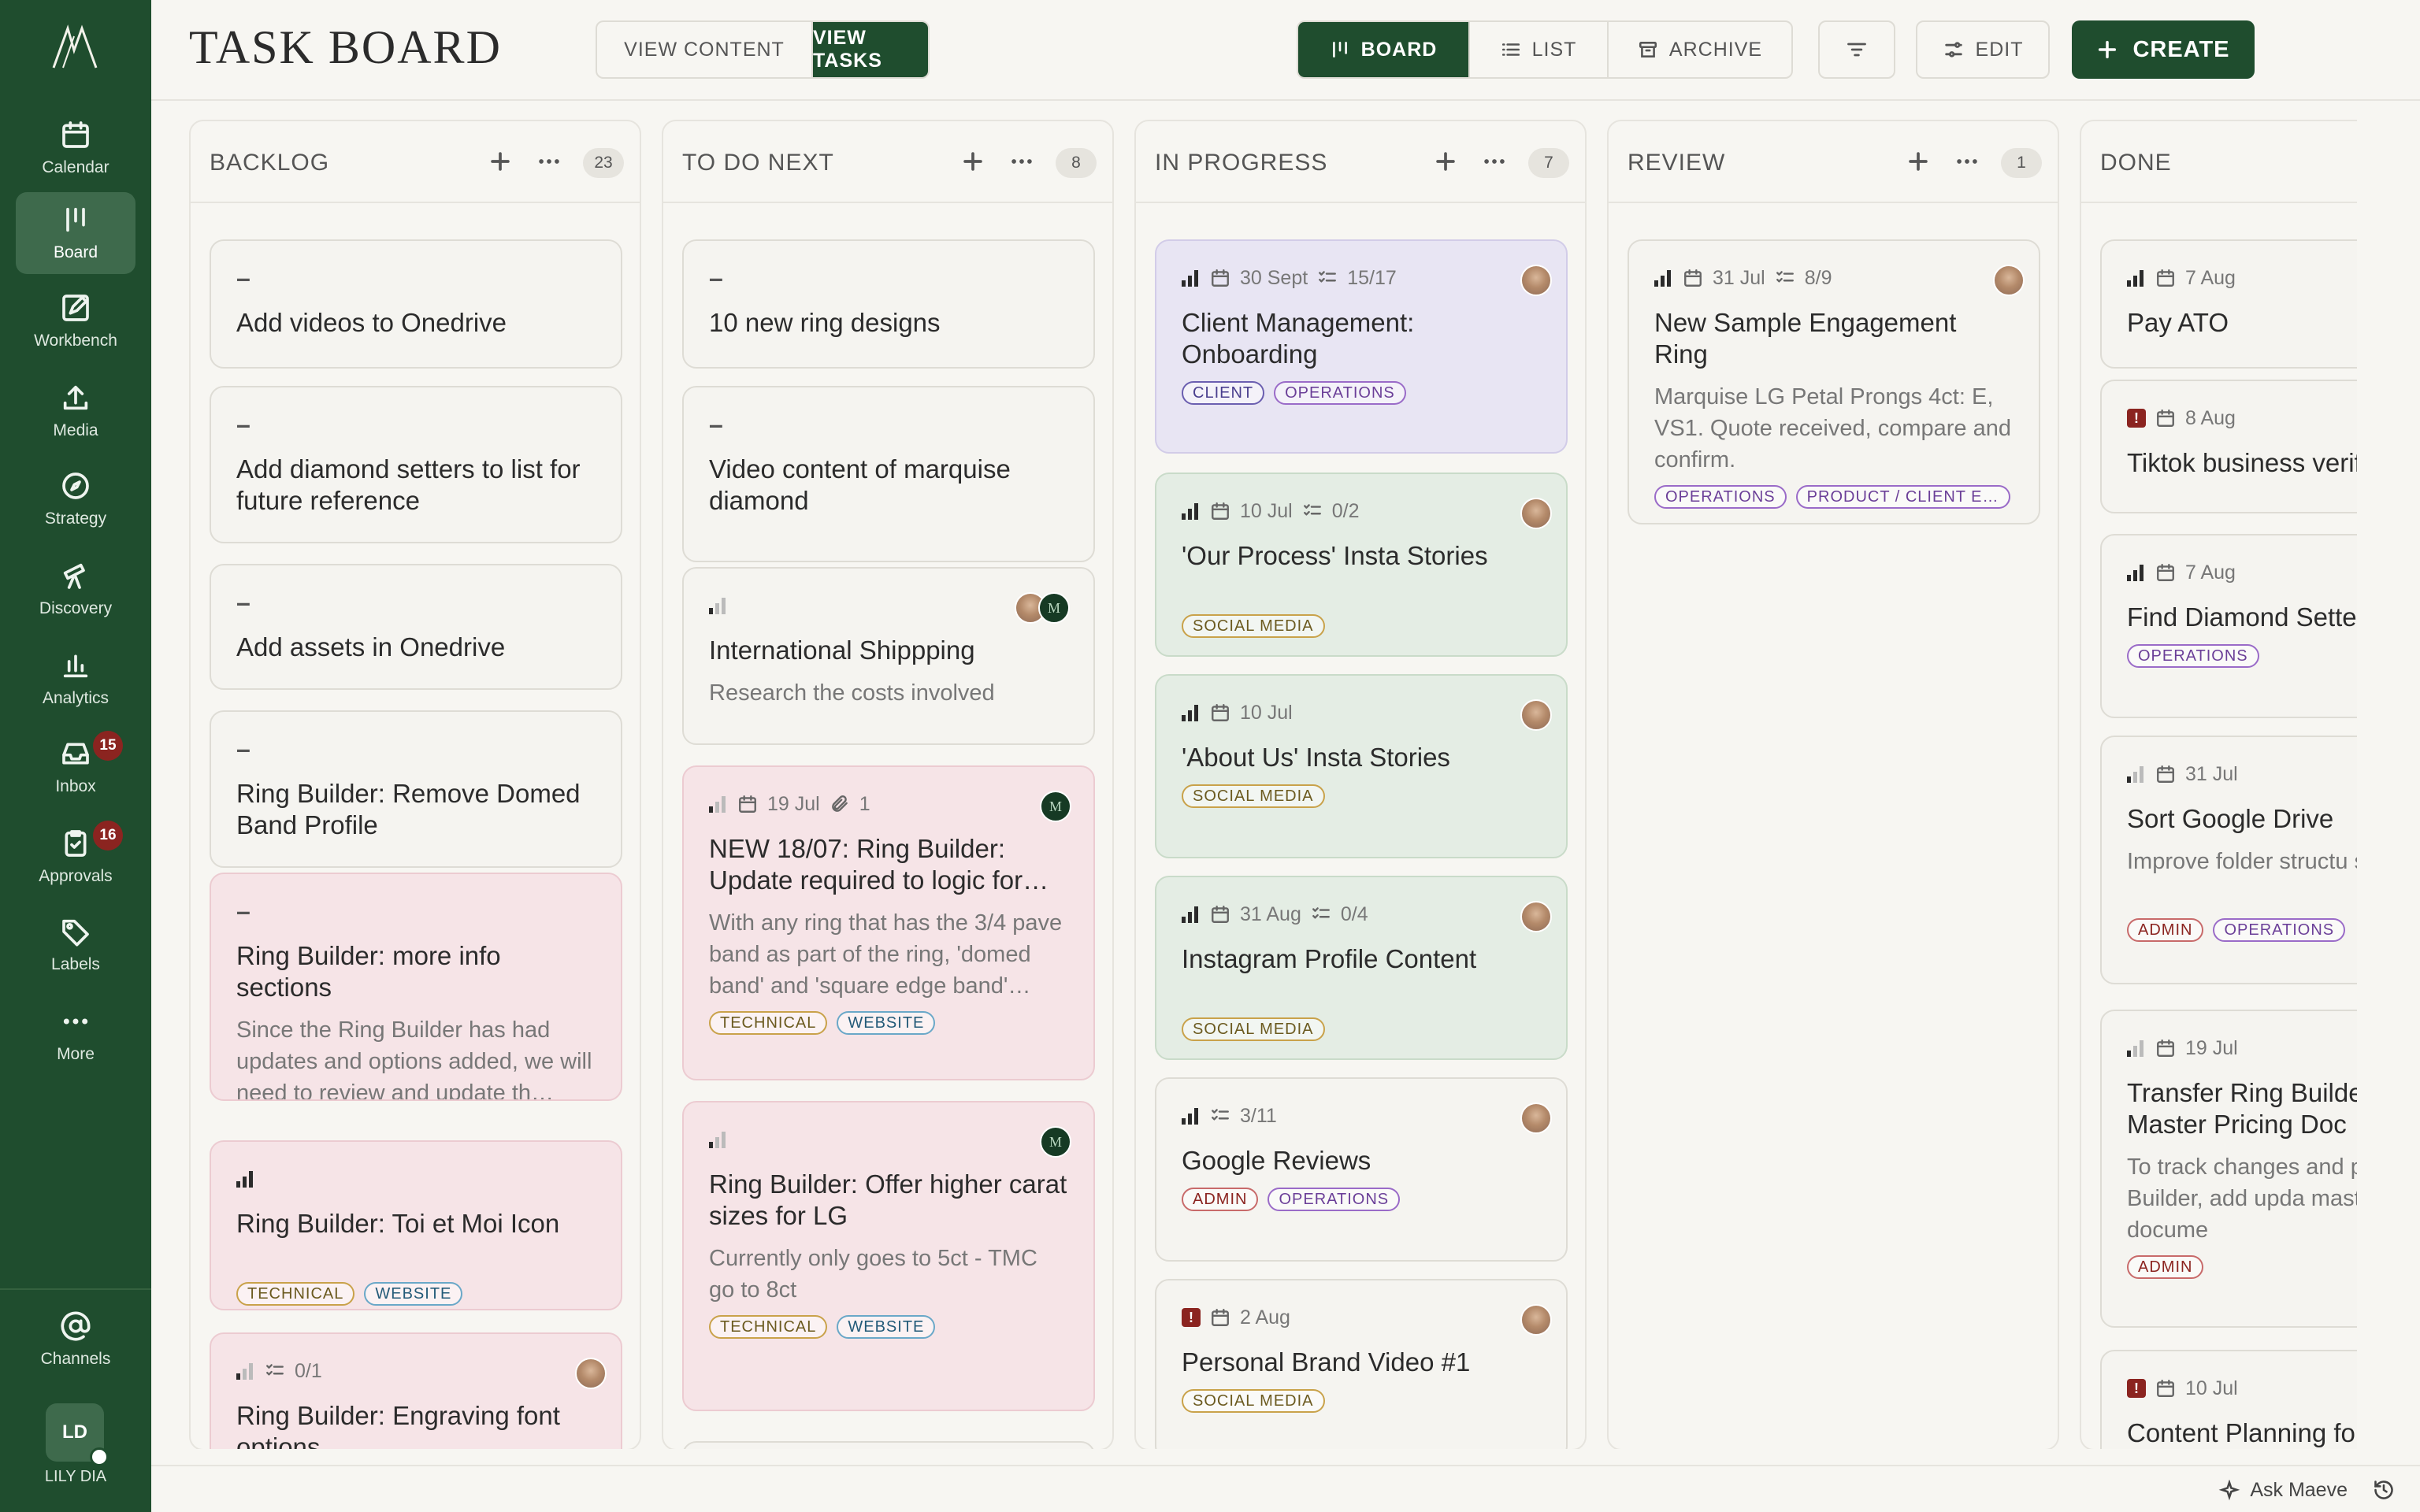 This screenshot has width=2420, height=1512. What do you see at coordinates (244, 911) in the screenshot?
I see `card-meta: –` at bounding box center [244, 911].